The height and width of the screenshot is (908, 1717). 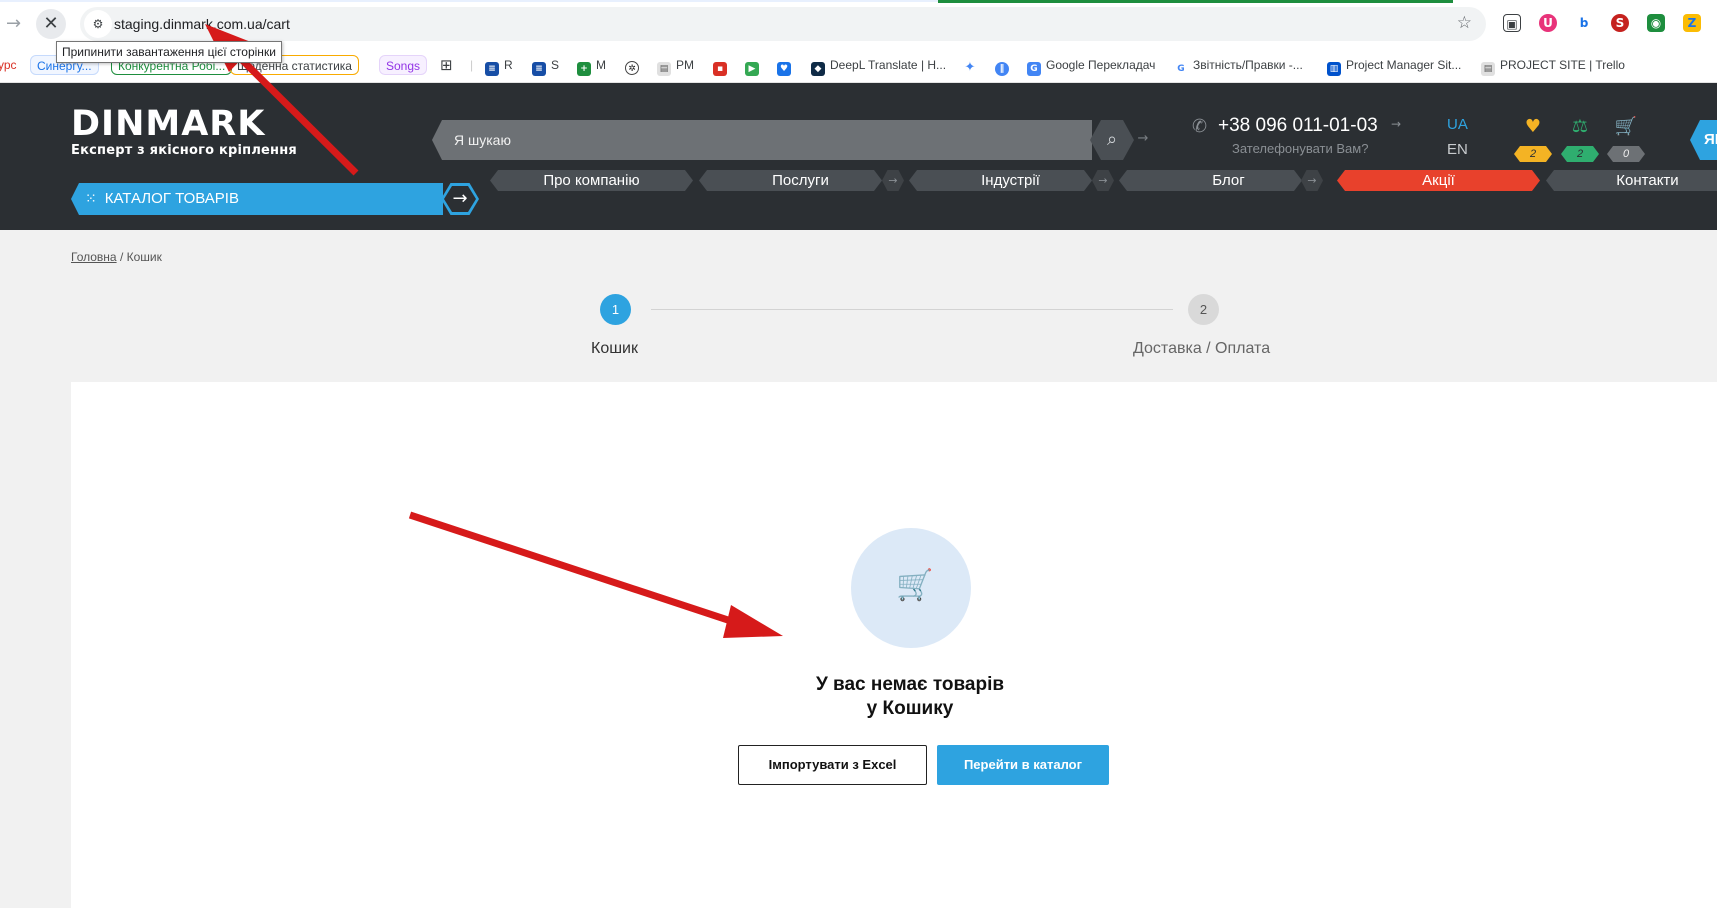 I want to click on phone-number: +38 096 011-01-03, so click(x=1298, y=126).